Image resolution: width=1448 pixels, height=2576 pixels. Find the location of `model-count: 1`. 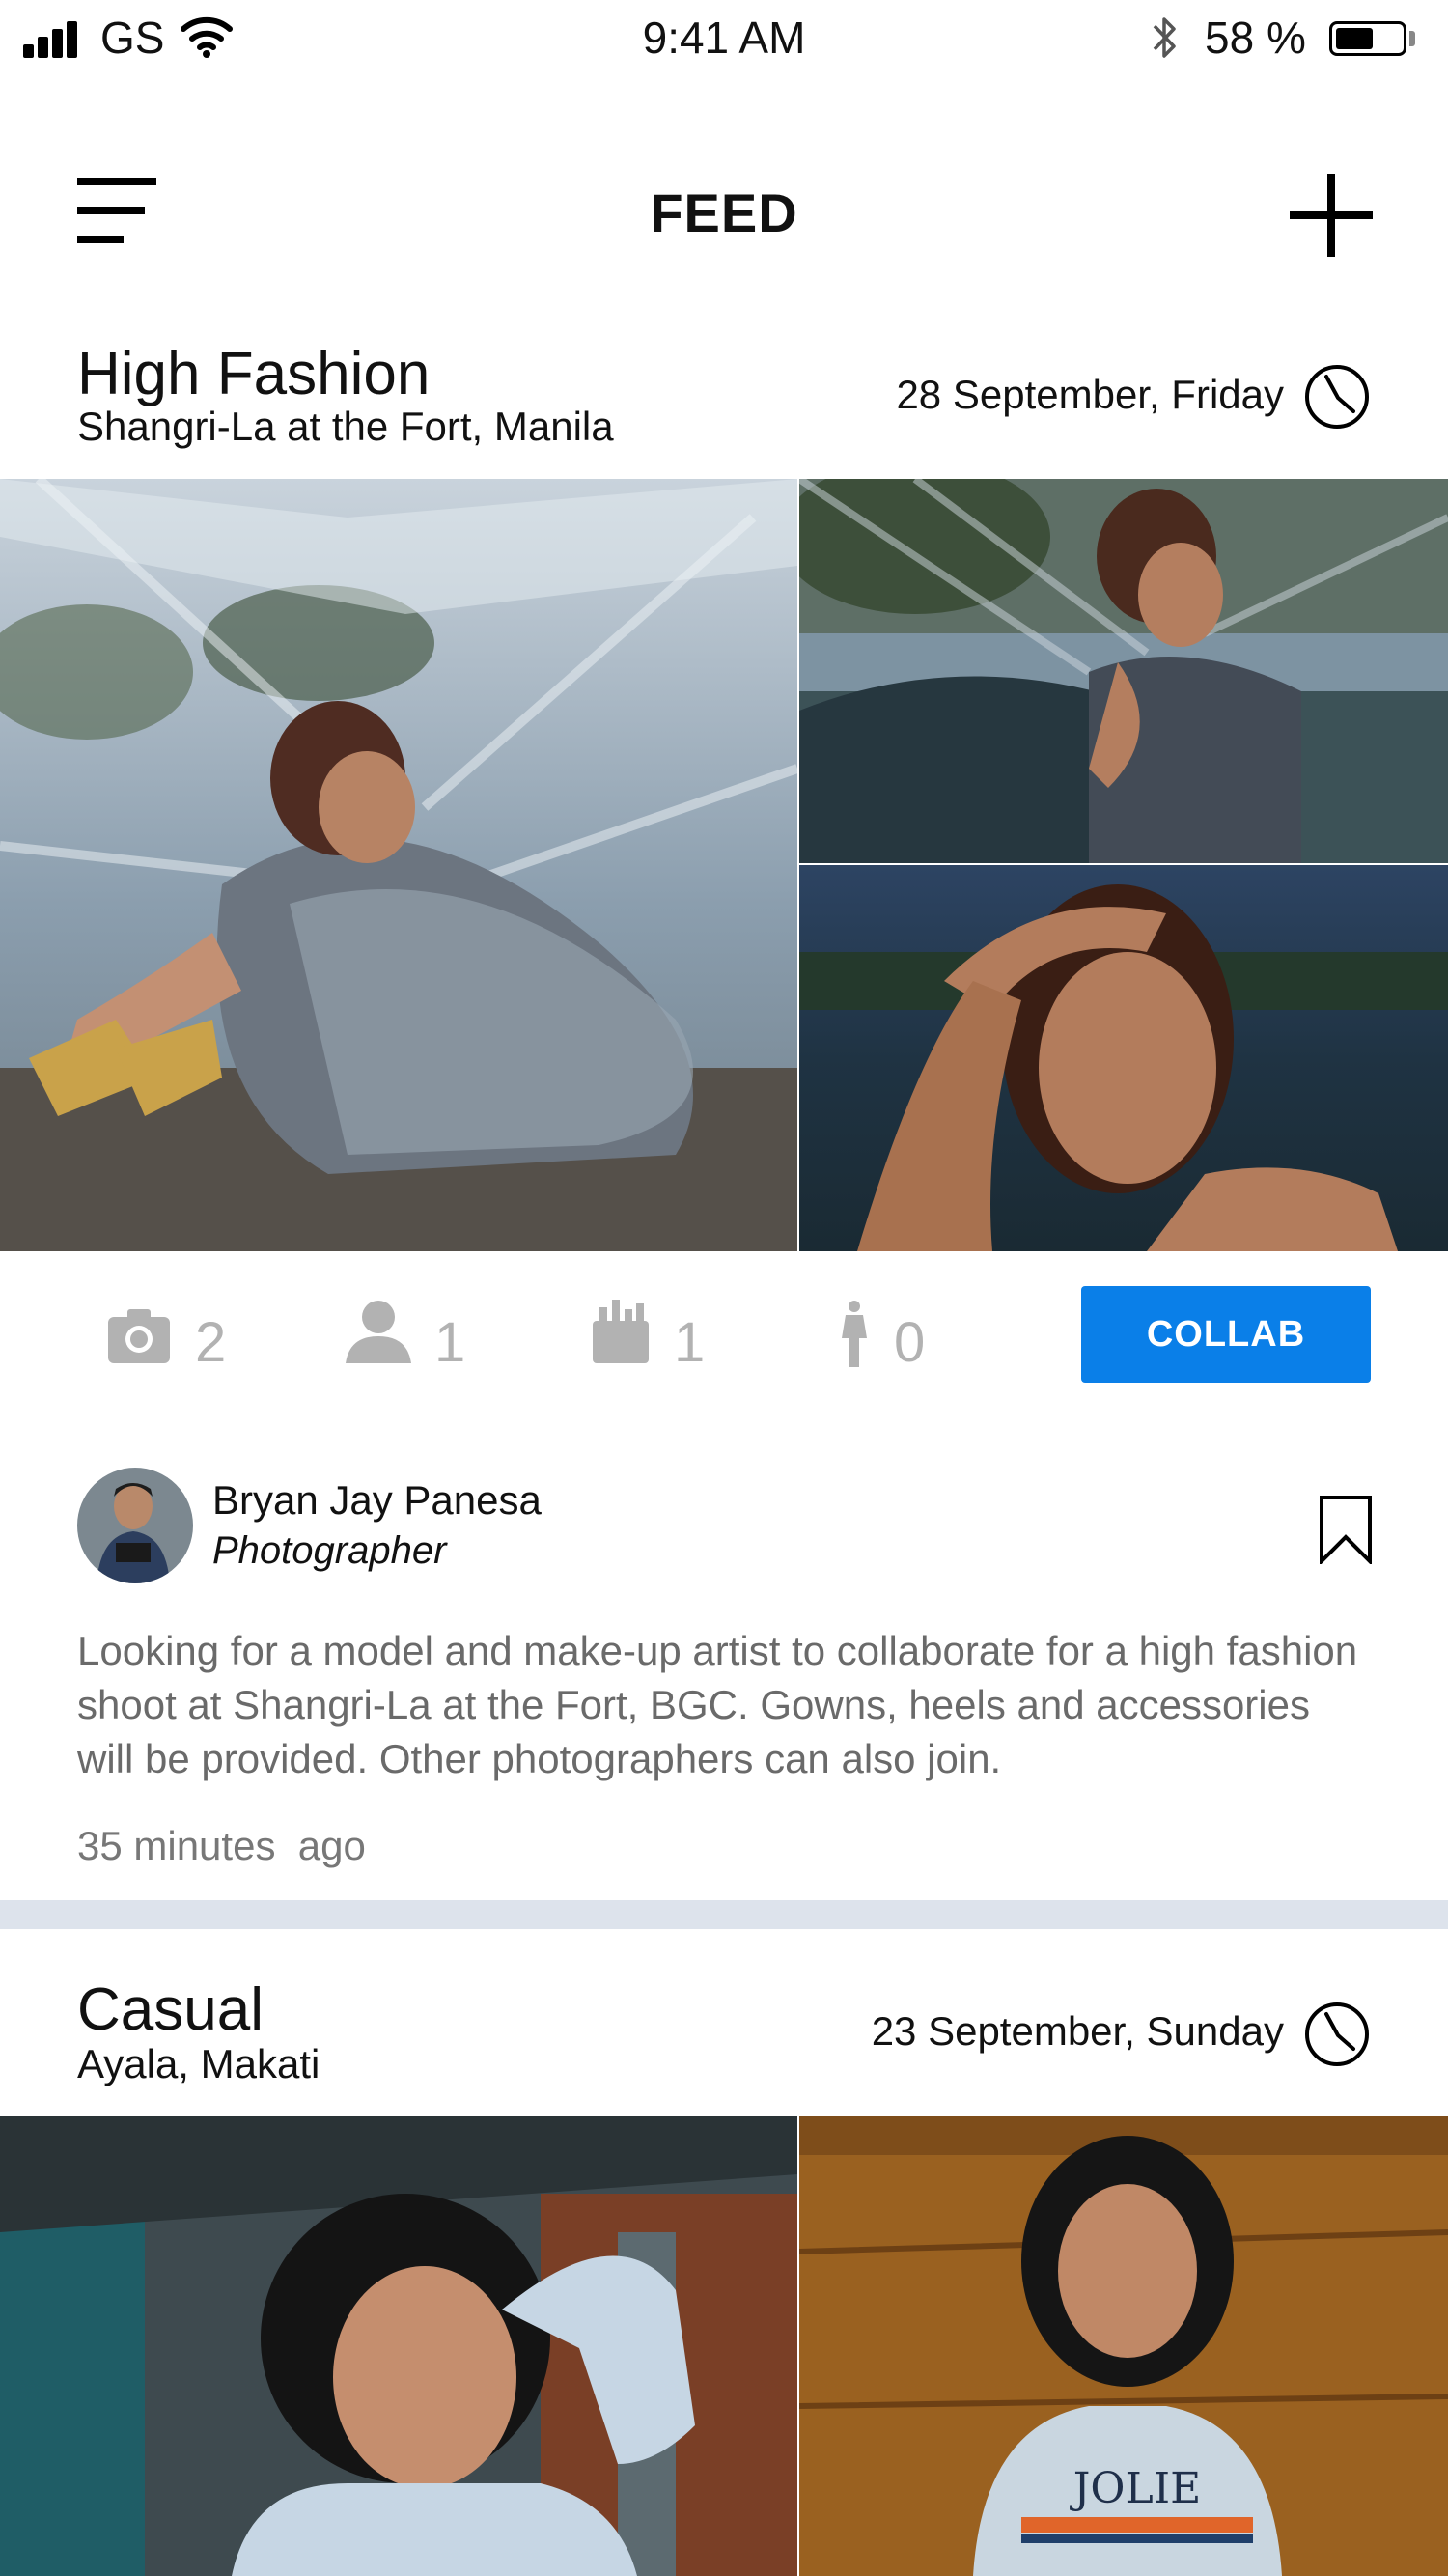

model-count: 1 is located at coordinates (450, 1343).